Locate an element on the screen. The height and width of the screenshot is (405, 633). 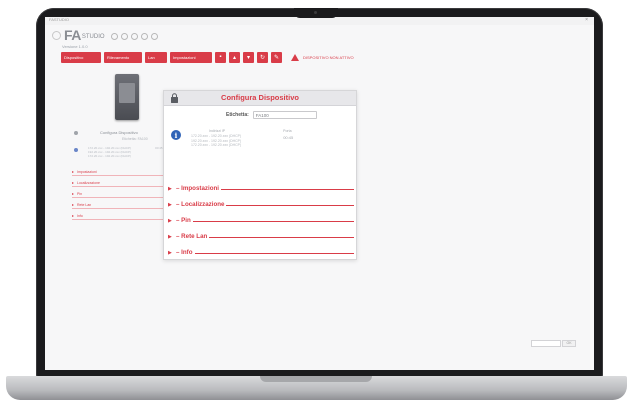
section-localizzazione: ▶ – Localizzazione is located at coordinates (261, 204).